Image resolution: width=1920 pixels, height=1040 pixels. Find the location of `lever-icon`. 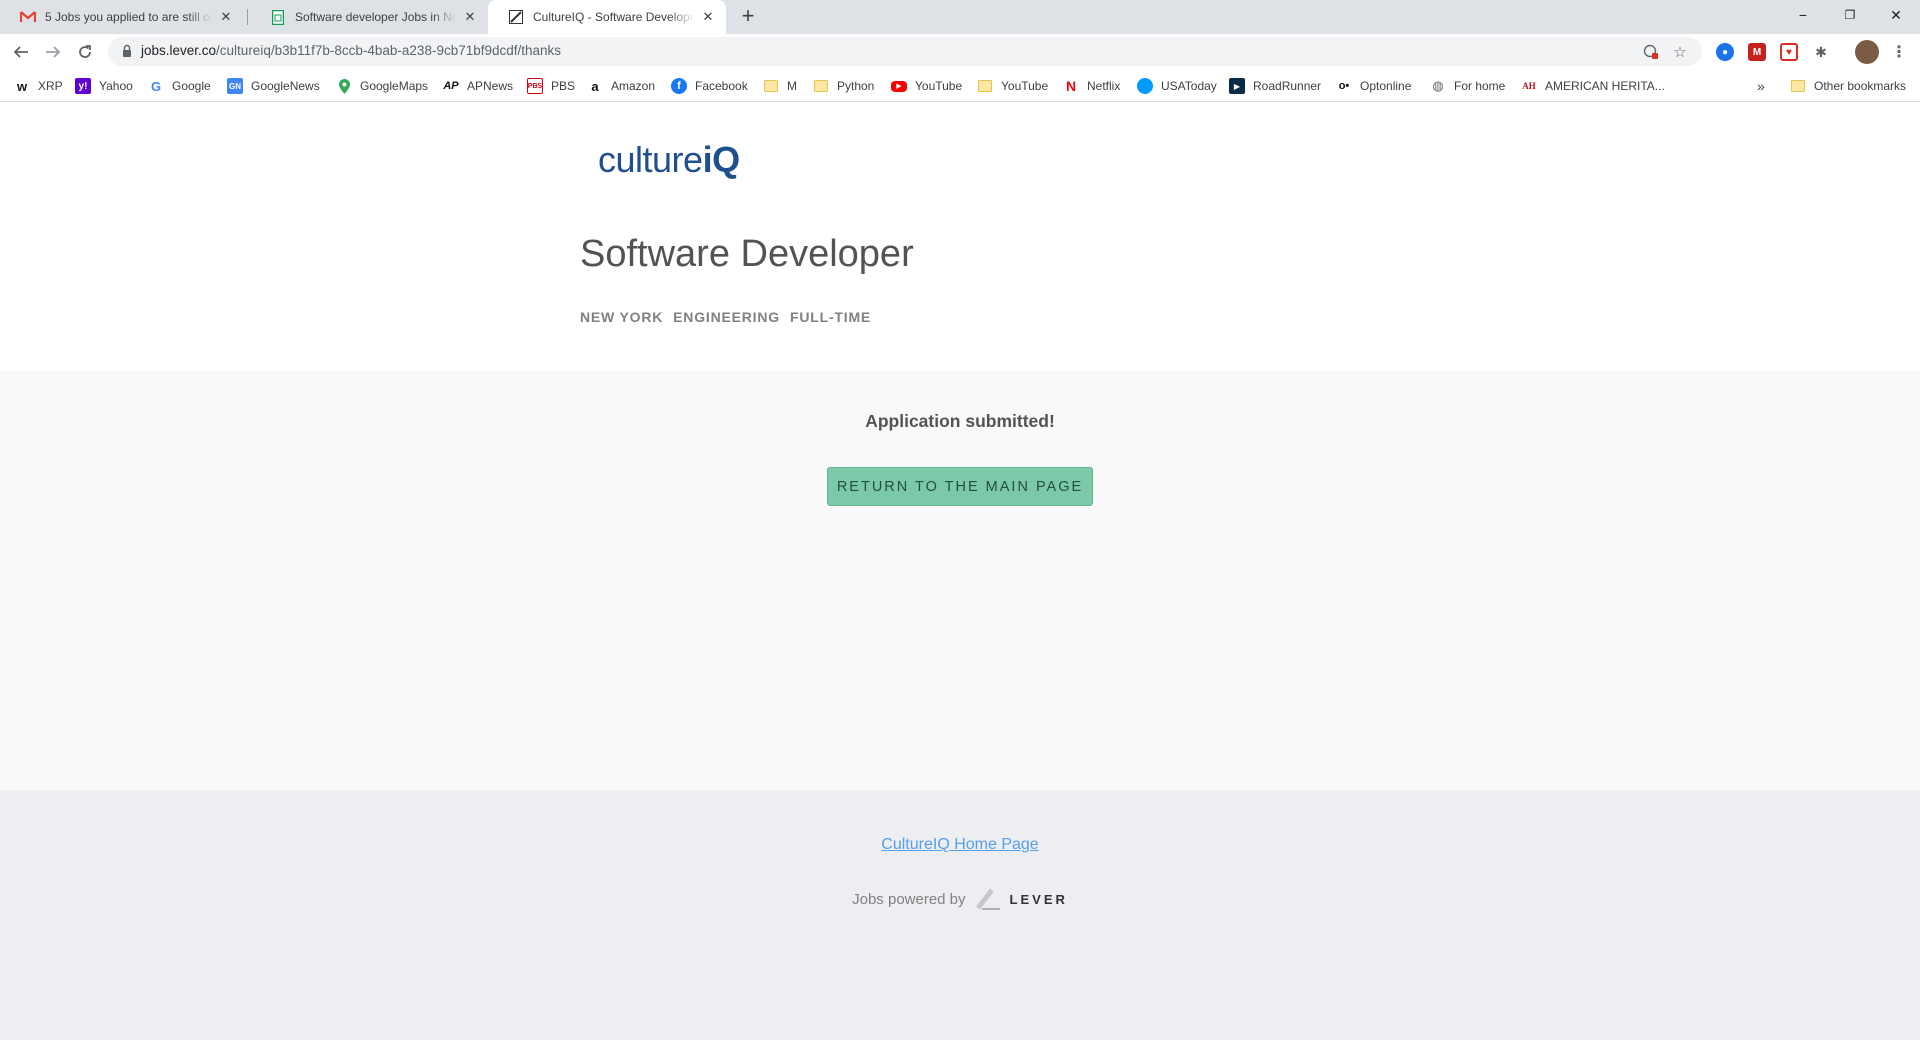

lever-icon is located at coordinates (516, 17).